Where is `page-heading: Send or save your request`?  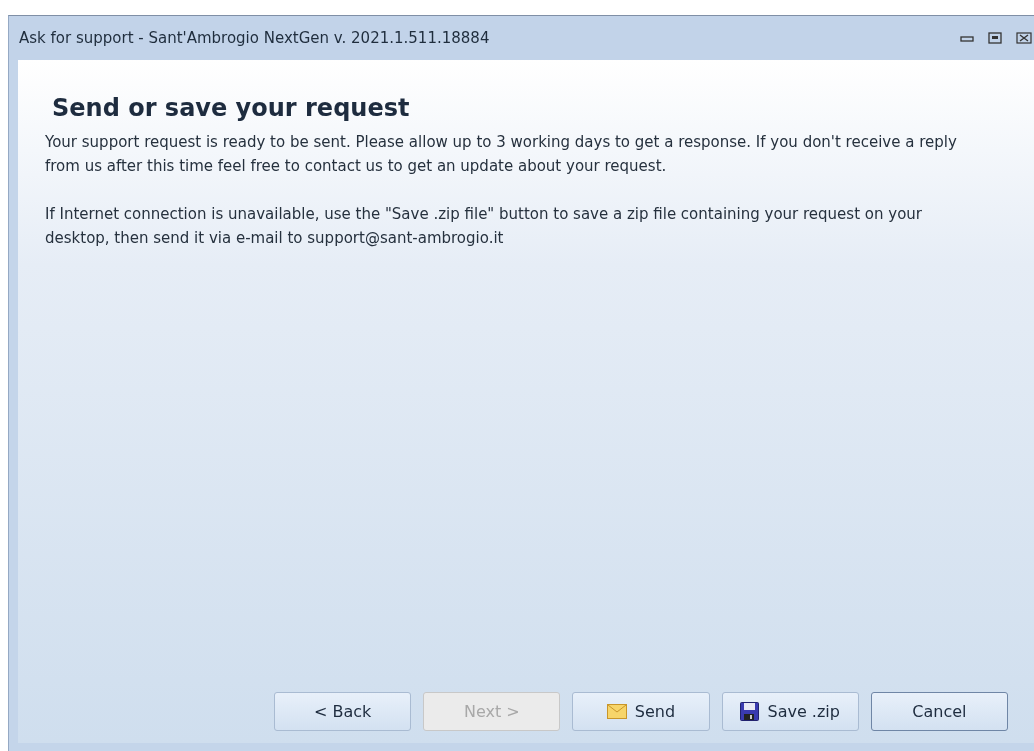 page-heading: Send or save your request is located at coordinates (231, 108).